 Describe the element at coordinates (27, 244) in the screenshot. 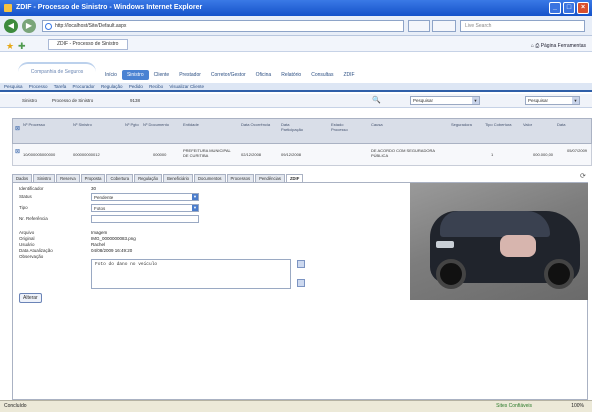

I see `usuario-label: Usuário` at that location.